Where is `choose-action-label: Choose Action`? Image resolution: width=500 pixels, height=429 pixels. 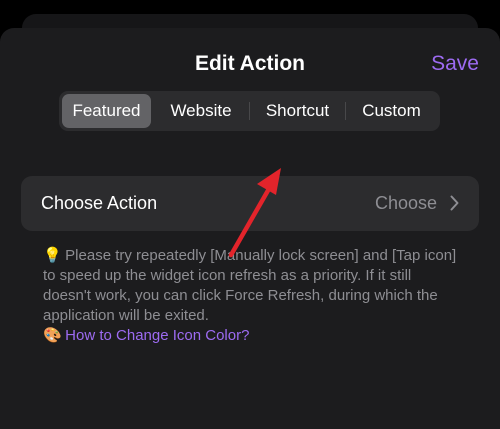 choose-action-label: Choose Action is located at coordinates (99, 203).